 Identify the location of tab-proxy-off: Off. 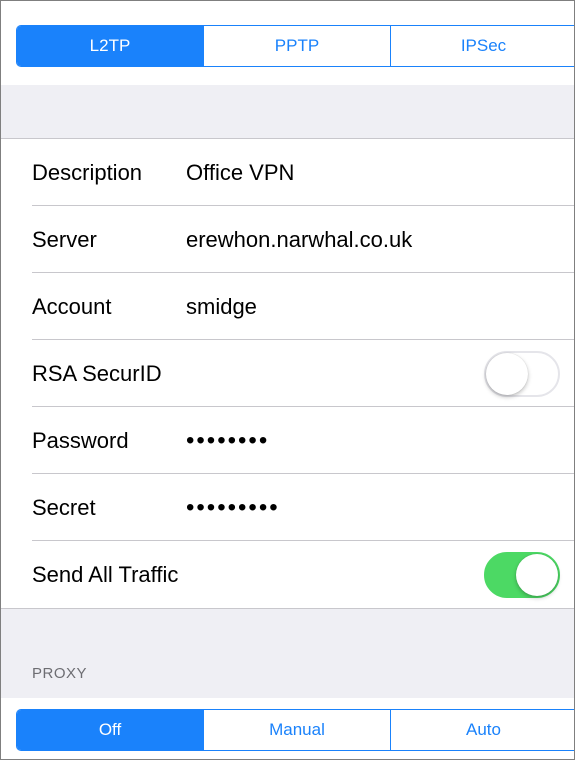
(110, 730).